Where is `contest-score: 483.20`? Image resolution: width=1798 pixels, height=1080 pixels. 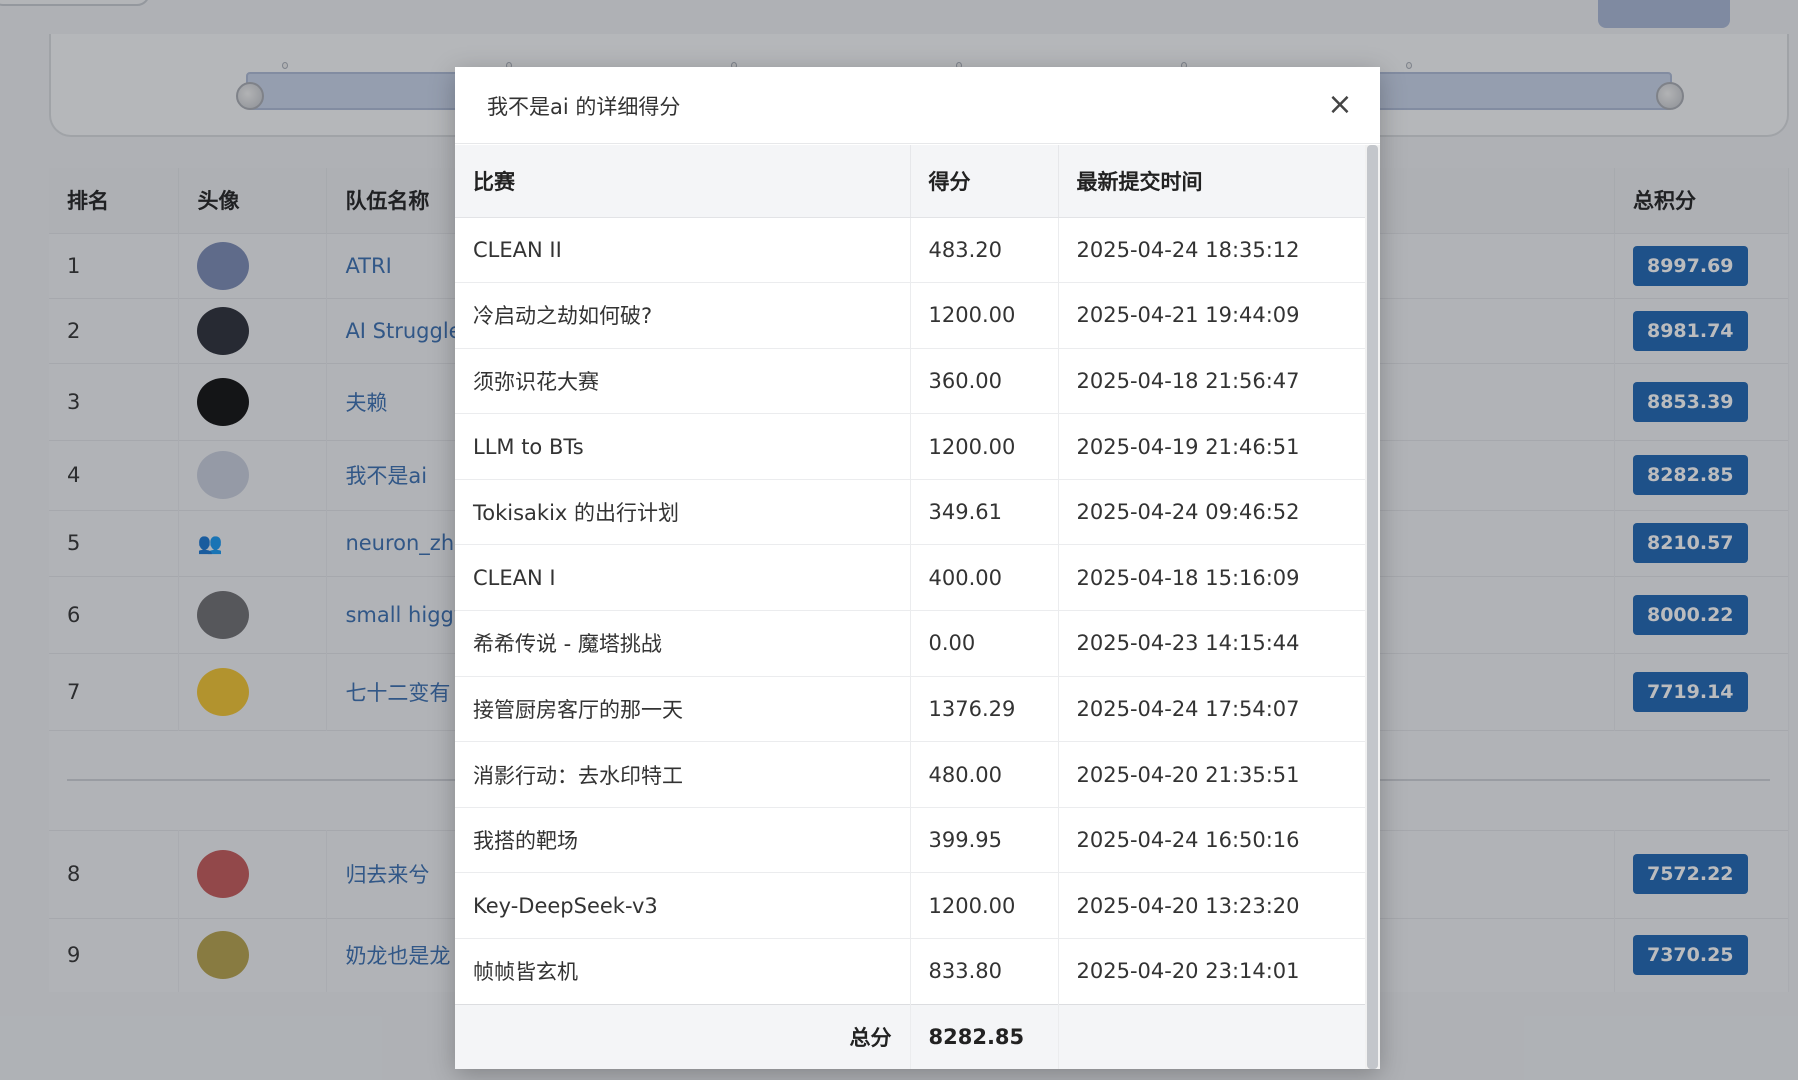
contest-score: 483.20 is located at coordinates (984, 249).